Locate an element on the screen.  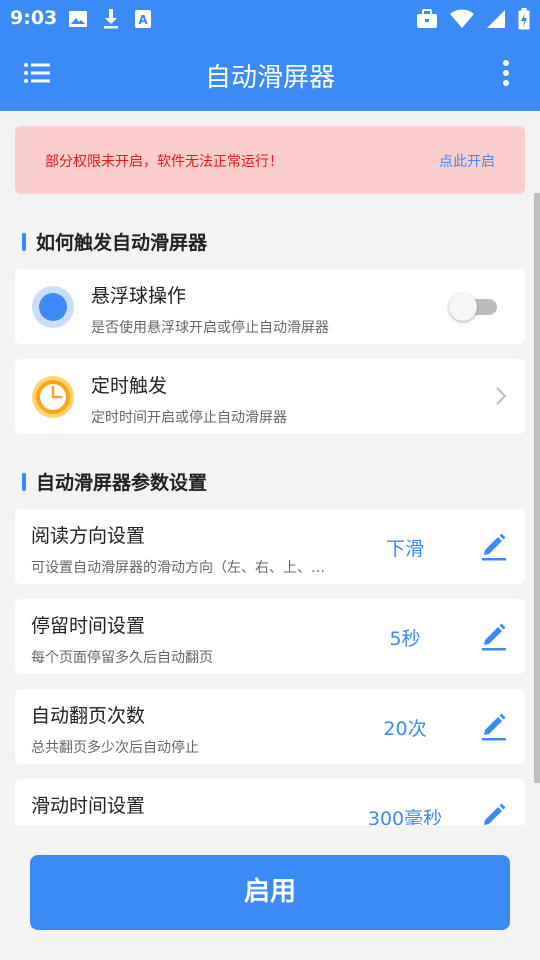
alert-message: 部分权限未开启，软件无法正常运行！ is located at coordinates (164, 162).